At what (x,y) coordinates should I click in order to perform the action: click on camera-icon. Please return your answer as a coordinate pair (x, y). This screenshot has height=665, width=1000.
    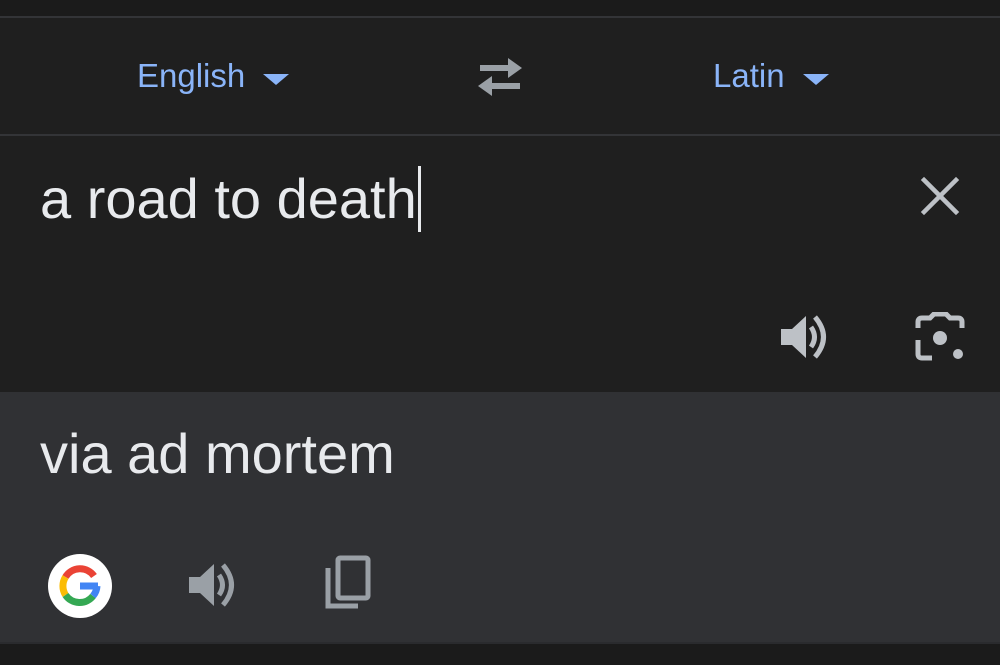
    Looking at the image, I should click on (940, 336).